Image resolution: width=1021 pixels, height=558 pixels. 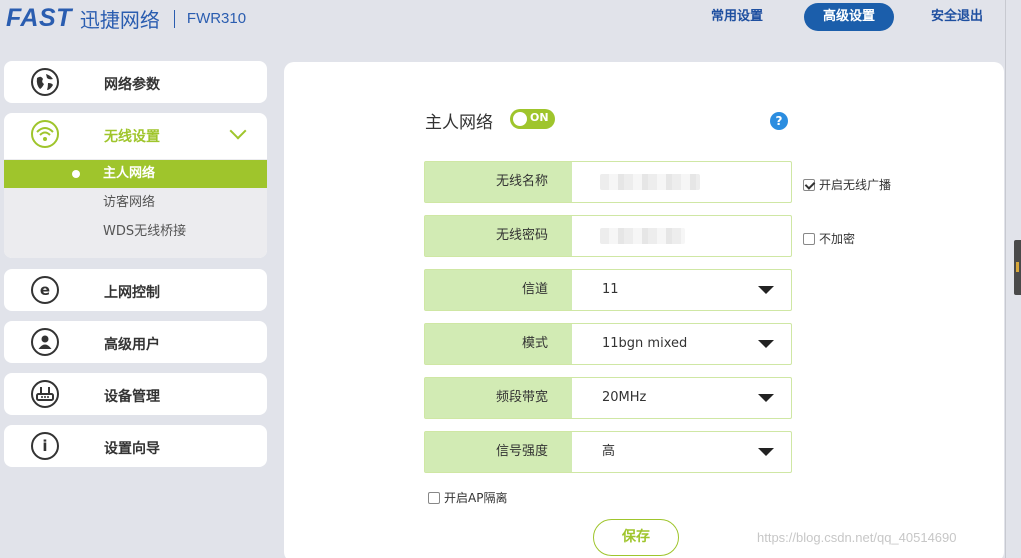 I want to click on wifi-icon, so click(x=45, y=134).